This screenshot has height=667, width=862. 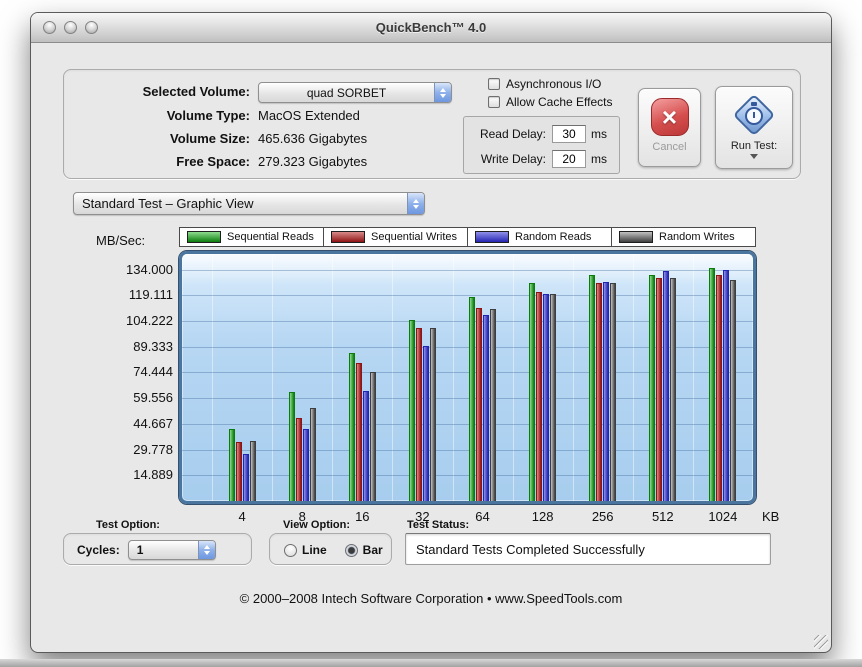 I want to click on x-axis-unit-label: KB, so click(x=771, y=516).